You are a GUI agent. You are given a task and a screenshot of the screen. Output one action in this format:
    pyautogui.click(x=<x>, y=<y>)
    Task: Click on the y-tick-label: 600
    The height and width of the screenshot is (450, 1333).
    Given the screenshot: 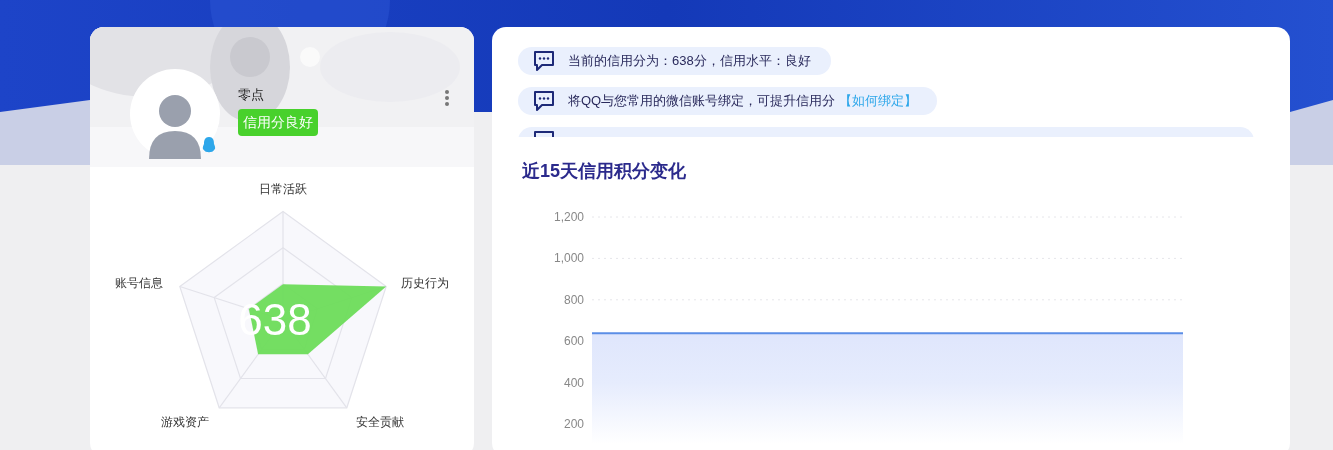 What is the action you would take?
    pyautogui.click(x=573, y=341)
    